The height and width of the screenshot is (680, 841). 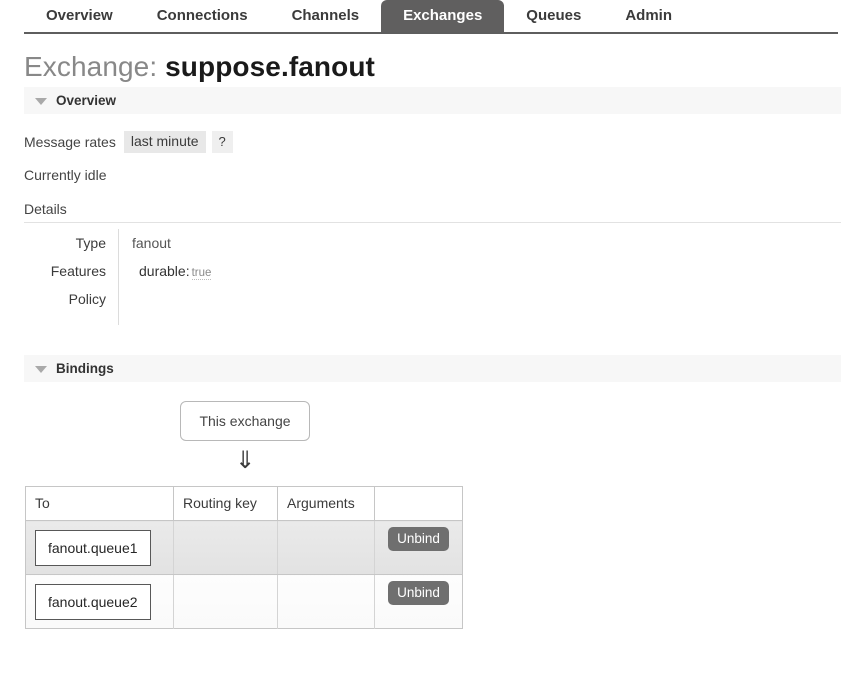 I want to click on bindings-header-row: To Routing key Arguments, so click(x=244, y=503).